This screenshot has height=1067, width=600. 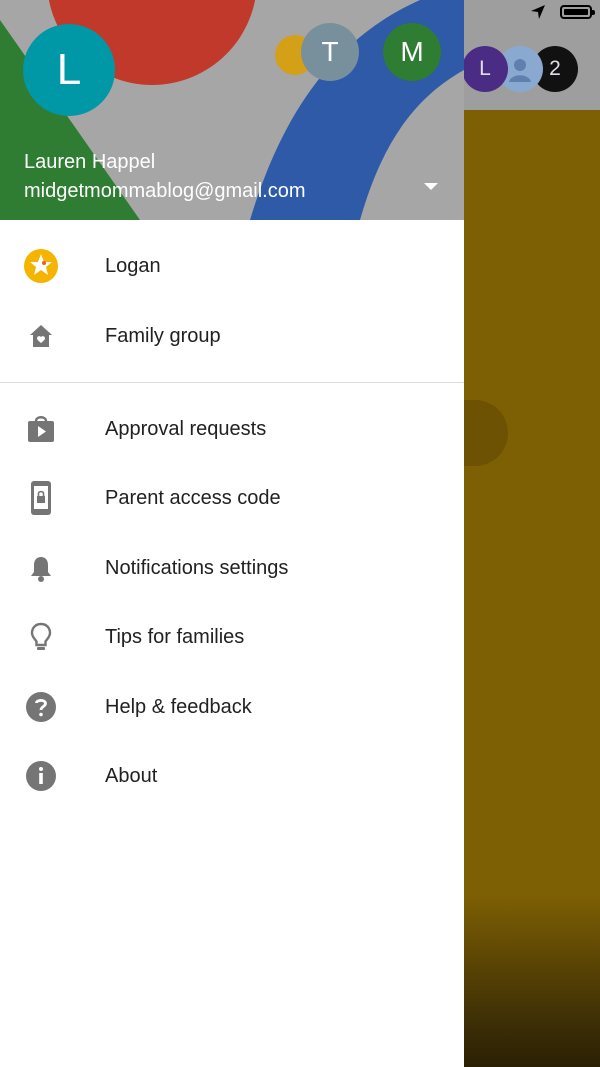 I want to click on menu-item-label: Notifications settings, so click(x=197, y=567).